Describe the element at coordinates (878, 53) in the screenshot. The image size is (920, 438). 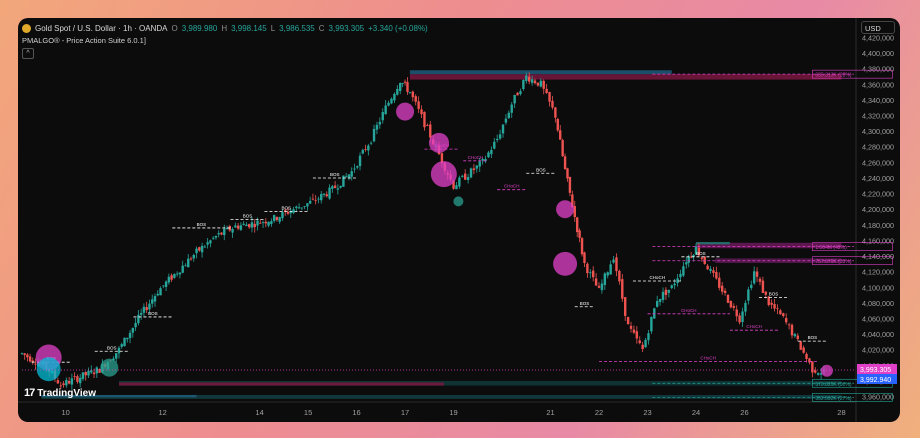
I see `y-tick-label: 4,400,000` at that location.